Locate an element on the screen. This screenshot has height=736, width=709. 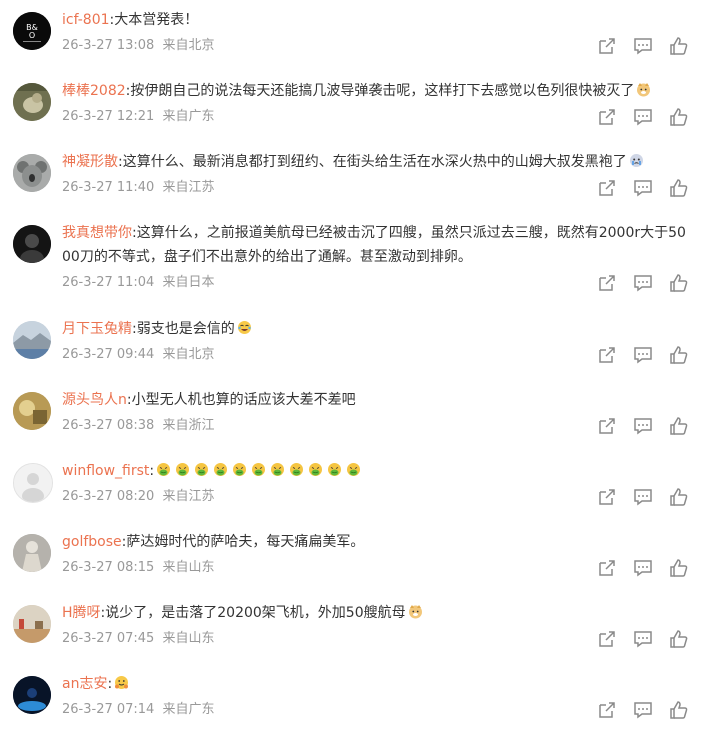
comment-content: icf-801:大本営発表！ is located at coordinates (374, 20).